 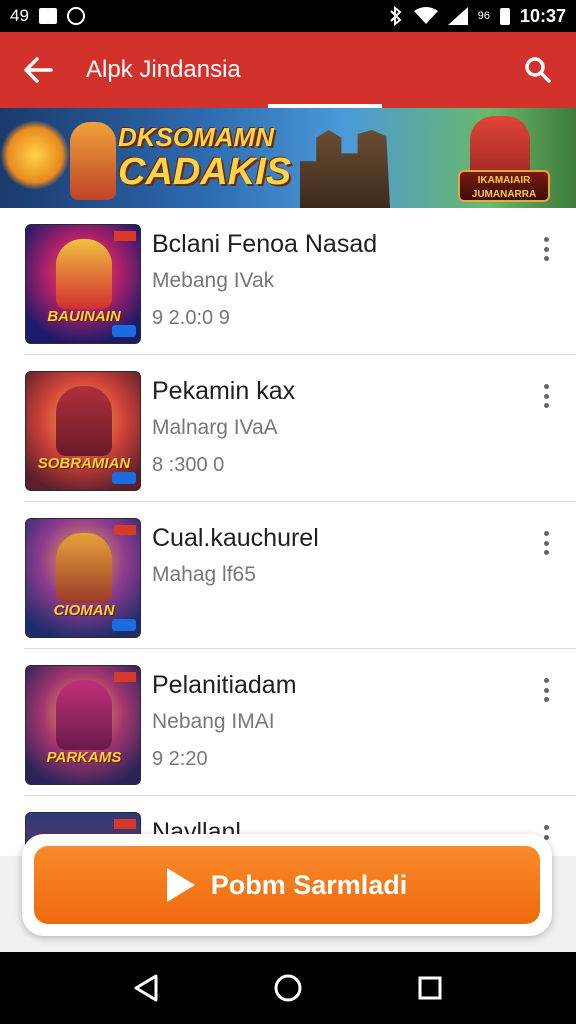 What do you see at coordinates (235, 538) in the screenshot?
I see `app-title: Cual.kauchurel` at bounding box center [235, 538].